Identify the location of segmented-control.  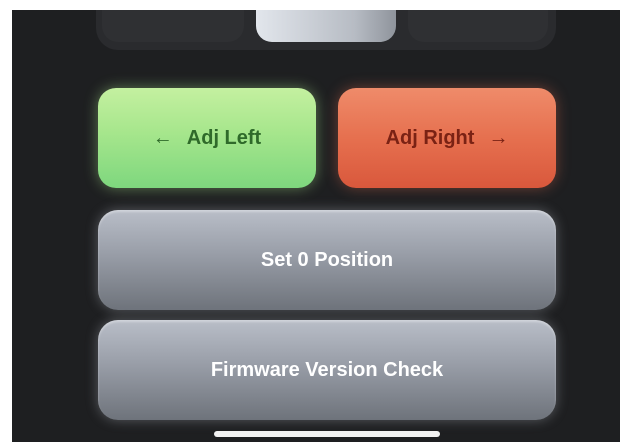
(326, 30).